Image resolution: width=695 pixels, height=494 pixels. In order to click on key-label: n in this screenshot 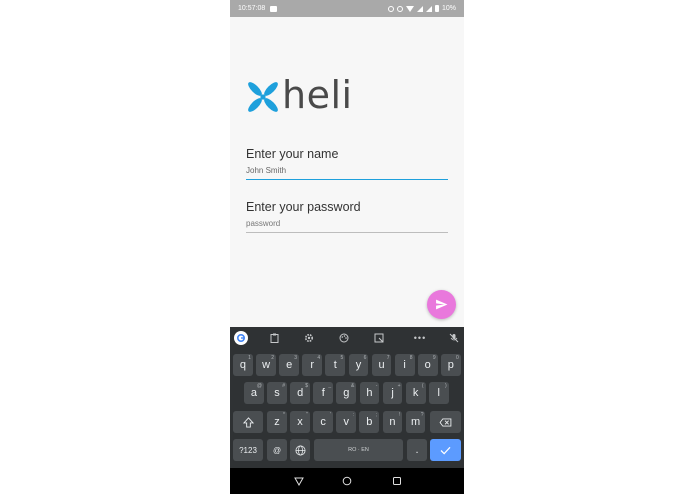, I will do `click(392, 422)`.